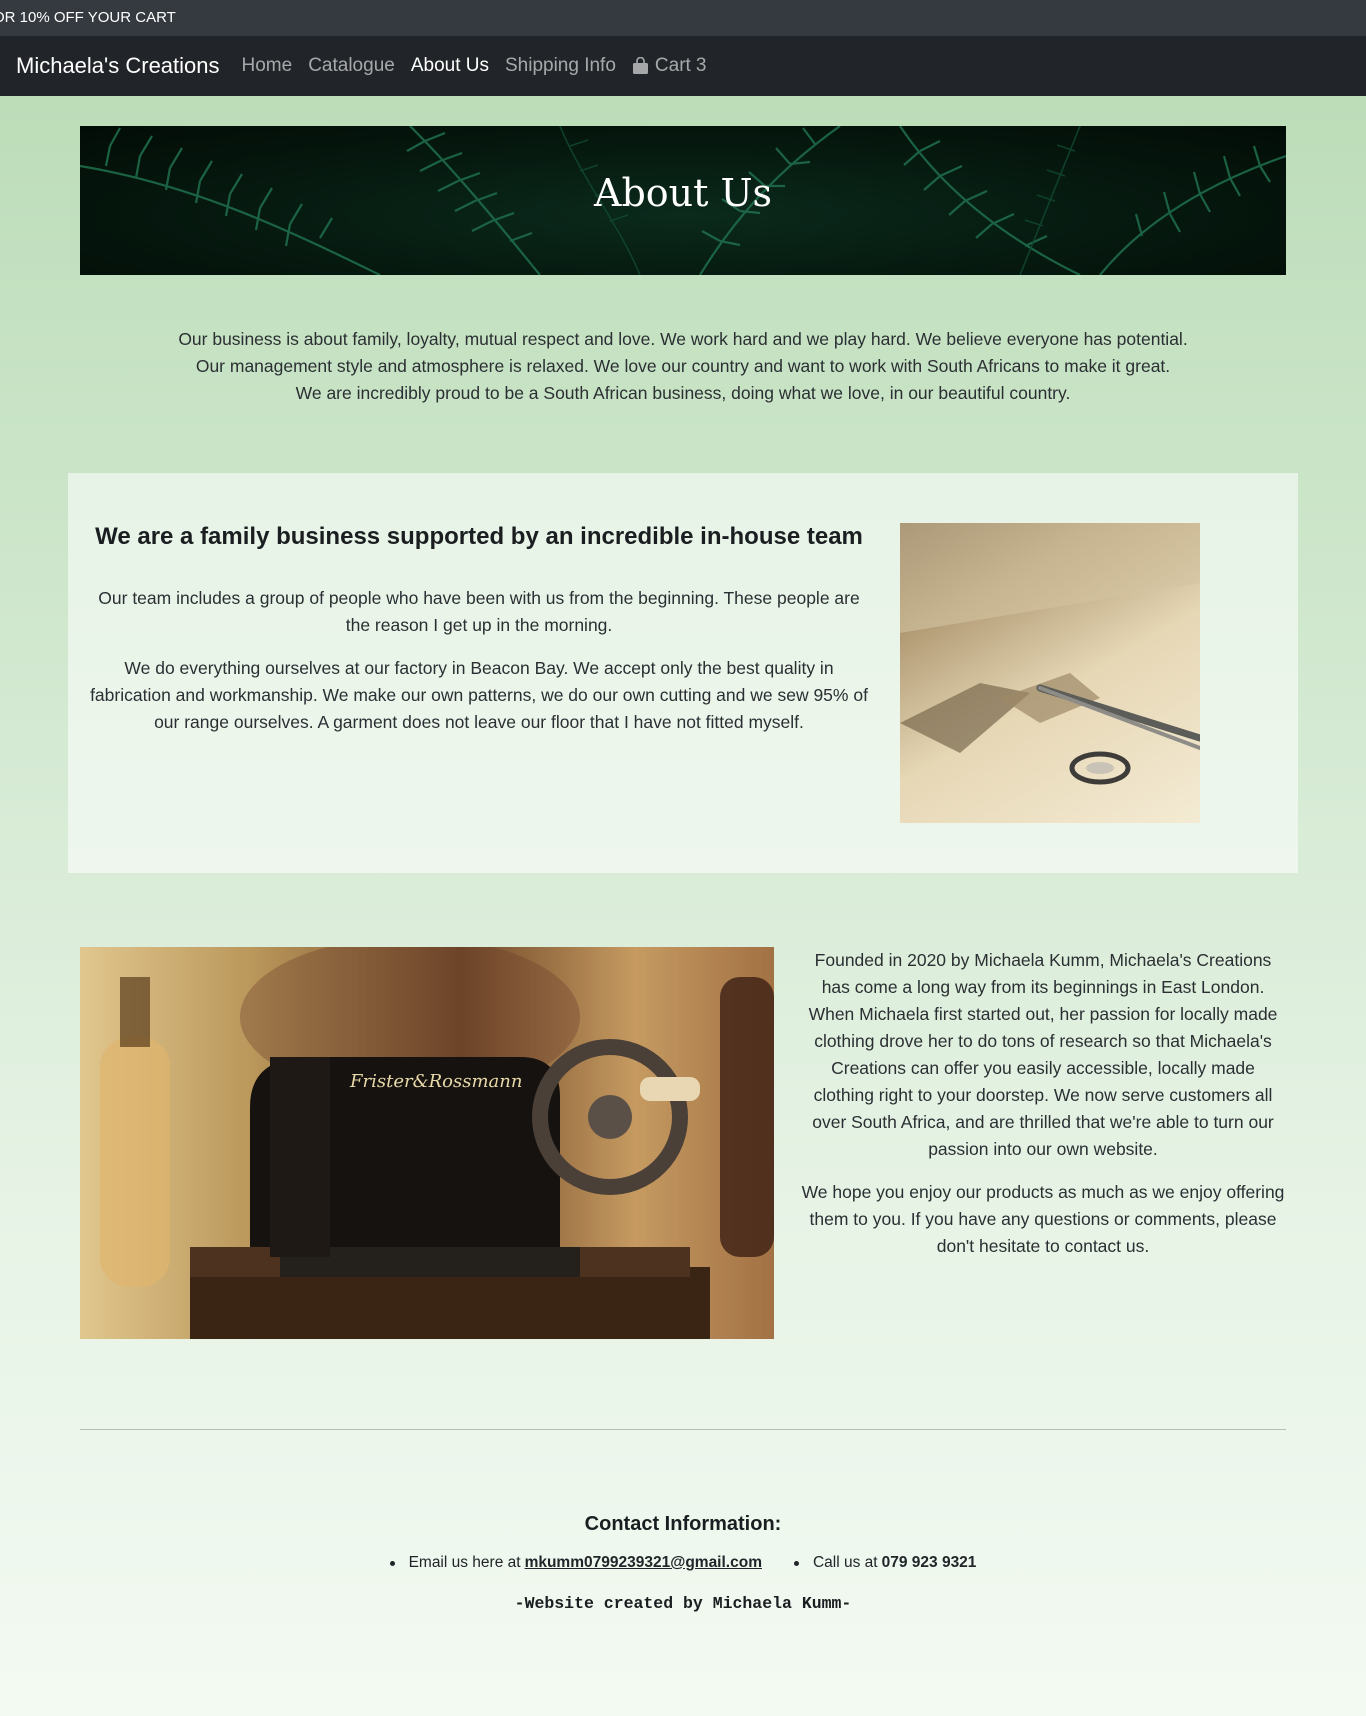 This screenshot has width=1366, height=1716. What do you see at coordinates (683, 1603) in the screenshot?
I see `footer-credit: -Website created by Michaela Kumm-` at bounding box center [683, 1603].